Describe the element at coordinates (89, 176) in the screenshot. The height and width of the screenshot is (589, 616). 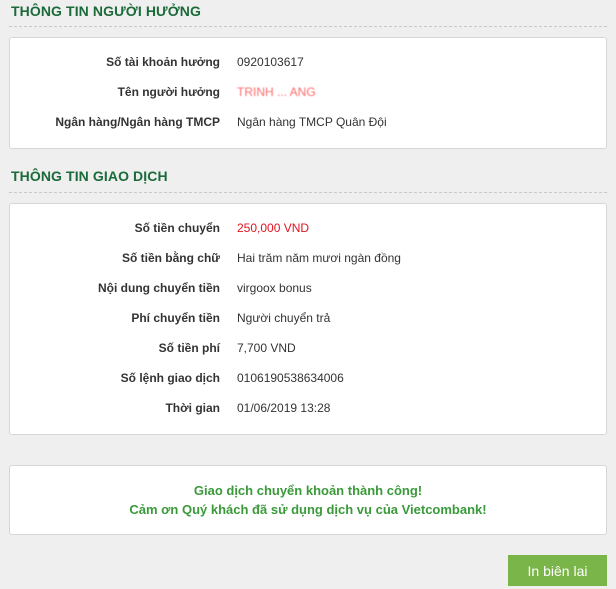
I see `transaction-section-title: THÔNG TIN GIAO DỊCH` at that location.